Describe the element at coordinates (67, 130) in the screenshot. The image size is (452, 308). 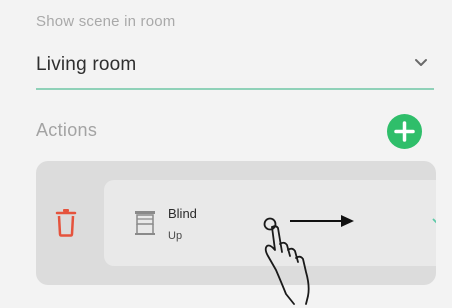
I see `actions-section-title: Actions` at that location.